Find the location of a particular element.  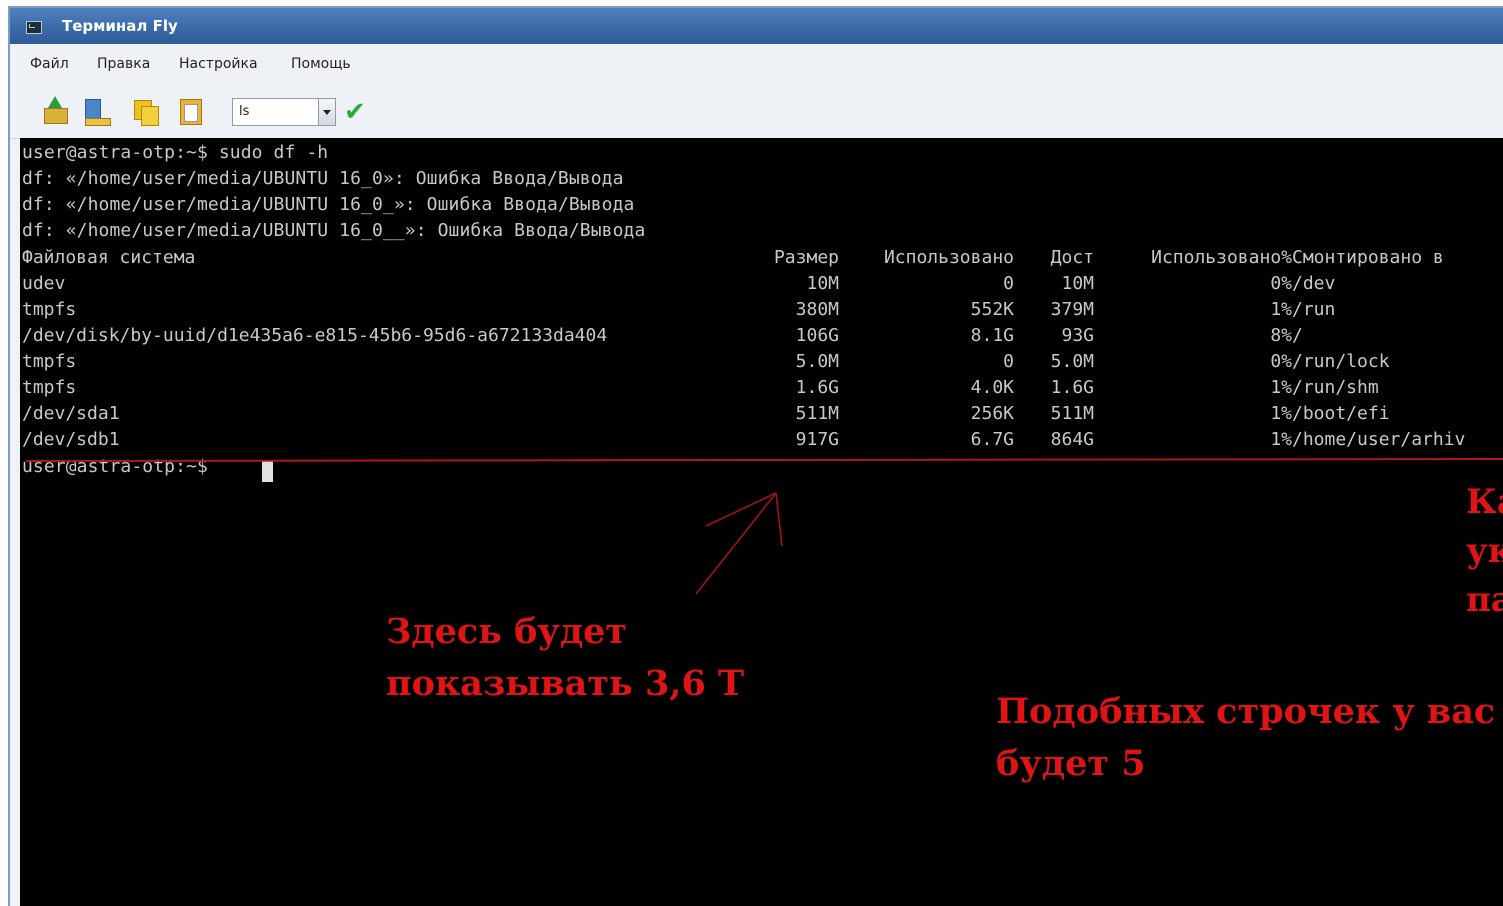

paste-button is located at coordinates (190, 111).